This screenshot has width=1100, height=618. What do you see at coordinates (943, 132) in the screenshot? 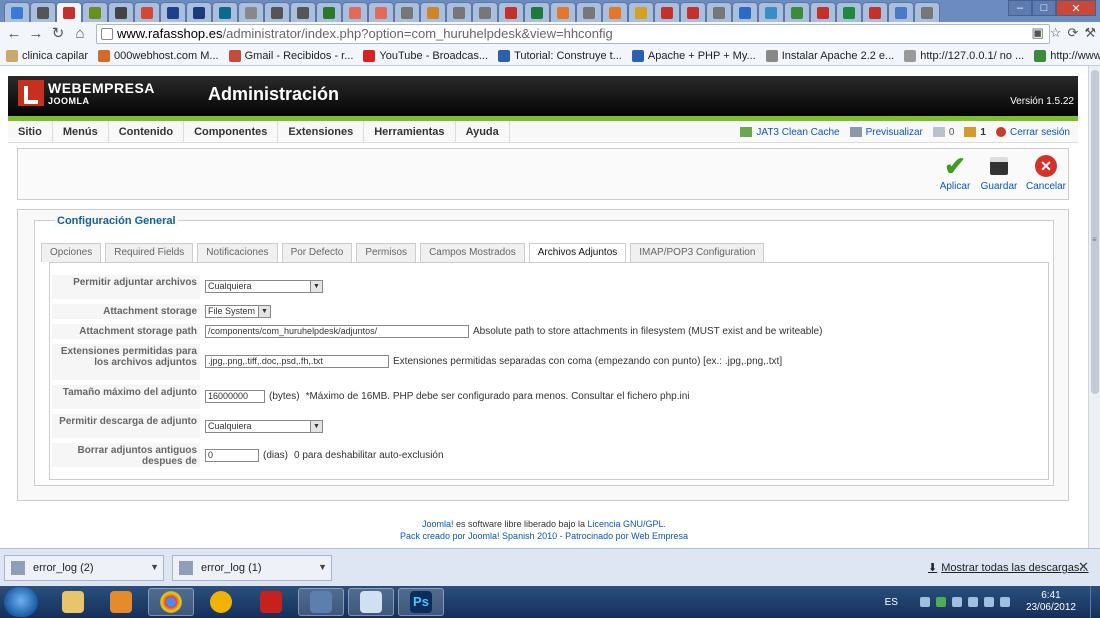
I see `messages-count: 0` at bounding box center [943, 132].